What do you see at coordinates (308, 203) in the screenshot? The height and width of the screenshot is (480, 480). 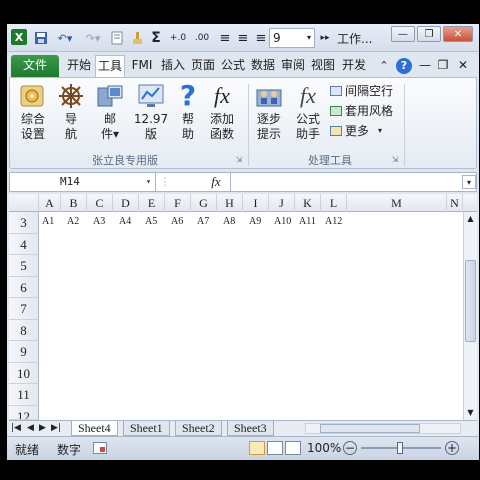 I see `column-header: K` at bounding box center [308, 203].